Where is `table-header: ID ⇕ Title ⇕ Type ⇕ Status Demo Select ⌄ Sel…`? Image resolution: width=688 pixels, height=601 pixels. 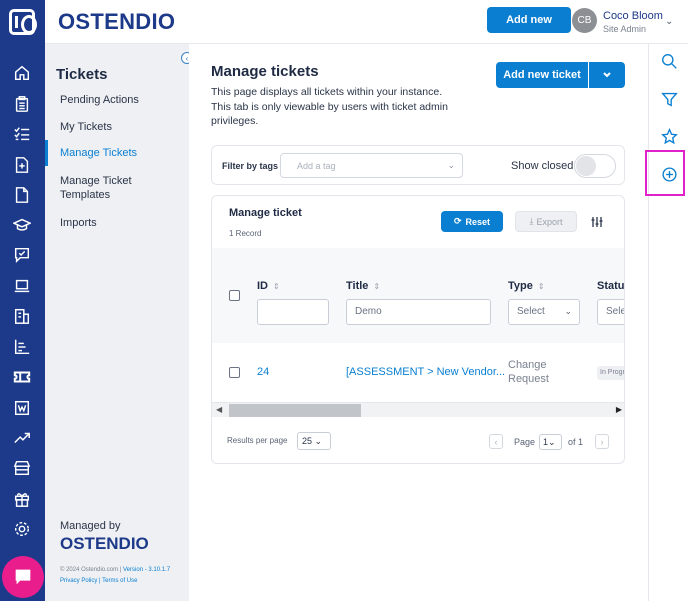 table-header: ID ⇕ Title ⇕ Type ⇕ Status Demo Select ⌄ Sel… is located at coordinates (418, 295).